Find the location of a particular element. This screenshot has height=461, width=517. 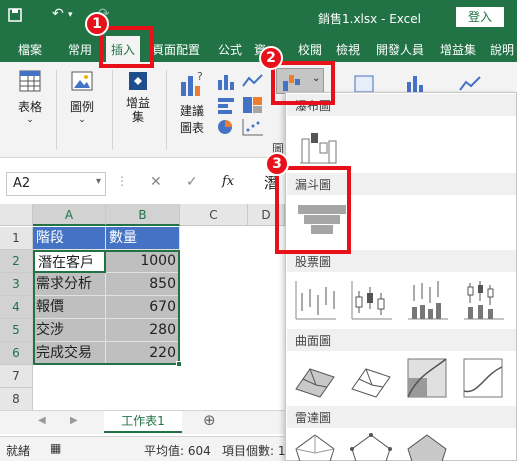

radar-section-header: 雷達圖 is located at coordinates (401, 417).